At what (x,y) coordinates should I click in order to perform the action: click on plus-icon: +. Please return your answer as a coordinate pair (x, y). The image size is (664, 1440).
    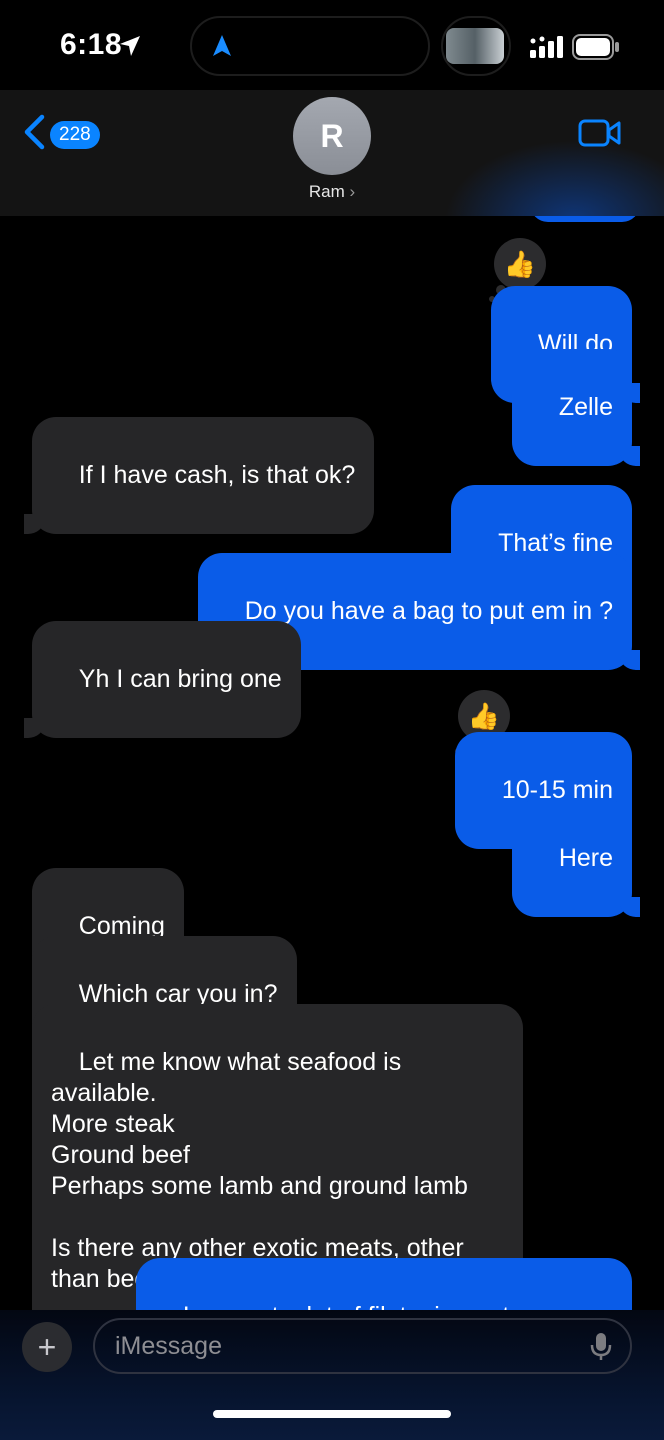
    Looking at the image, I should click on (47, 1347).